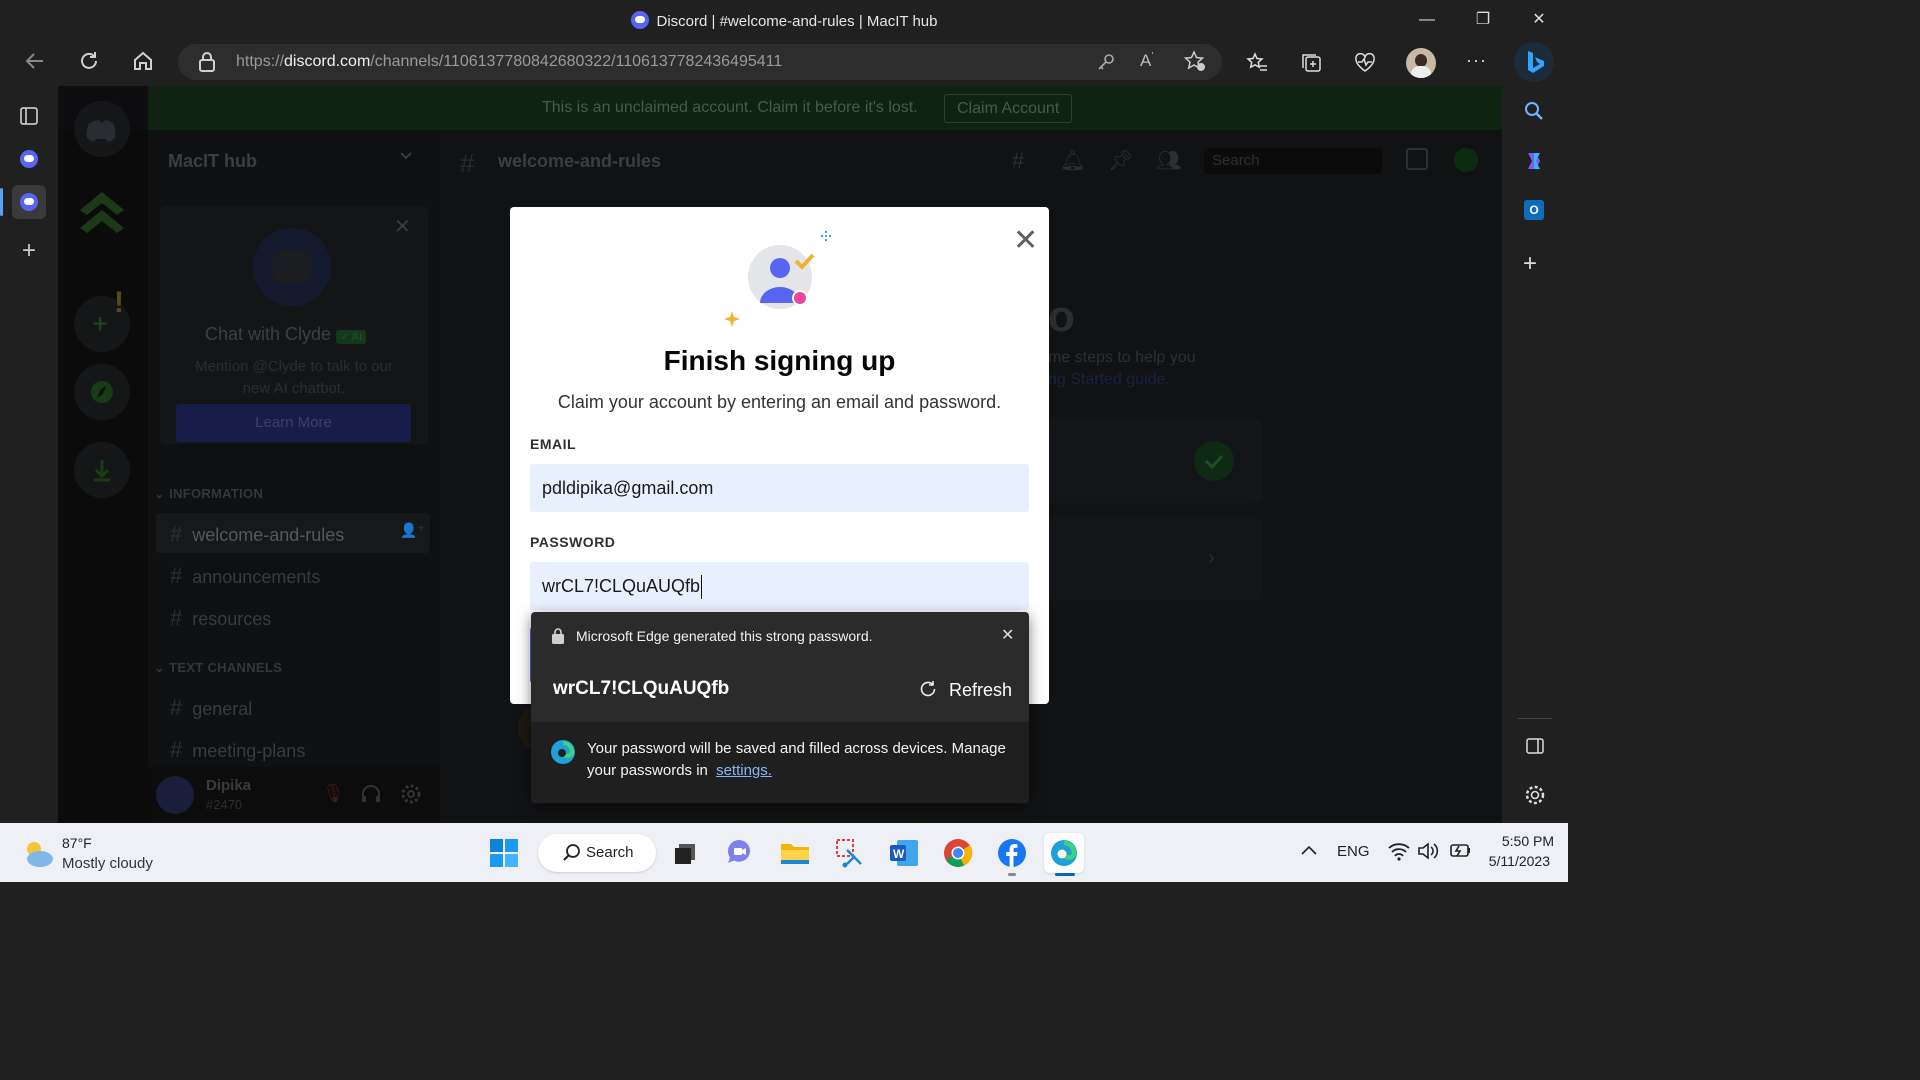  I want to click on refresh-icon, so click(928, 691).